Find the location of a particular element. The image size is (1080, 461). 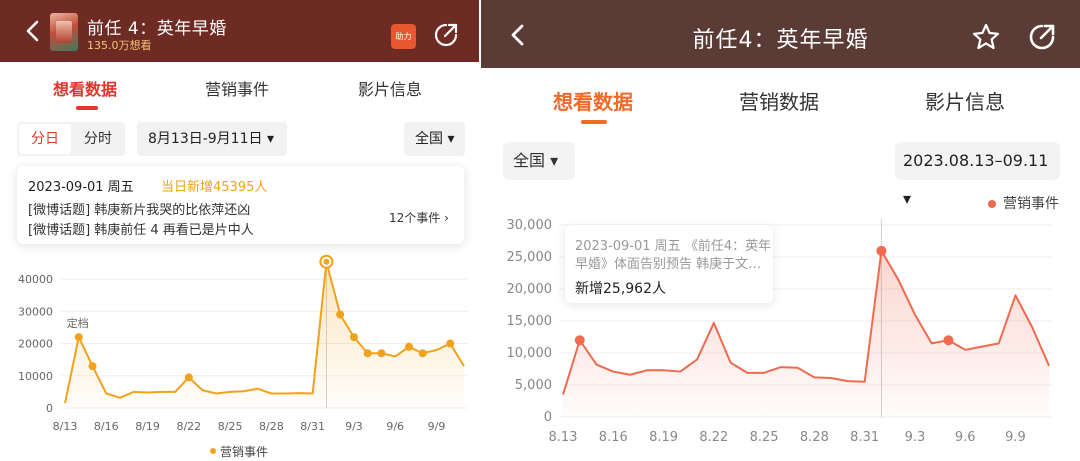

tooltip-date: 2023-09-01 周五 is located at coordinates (81, 187).